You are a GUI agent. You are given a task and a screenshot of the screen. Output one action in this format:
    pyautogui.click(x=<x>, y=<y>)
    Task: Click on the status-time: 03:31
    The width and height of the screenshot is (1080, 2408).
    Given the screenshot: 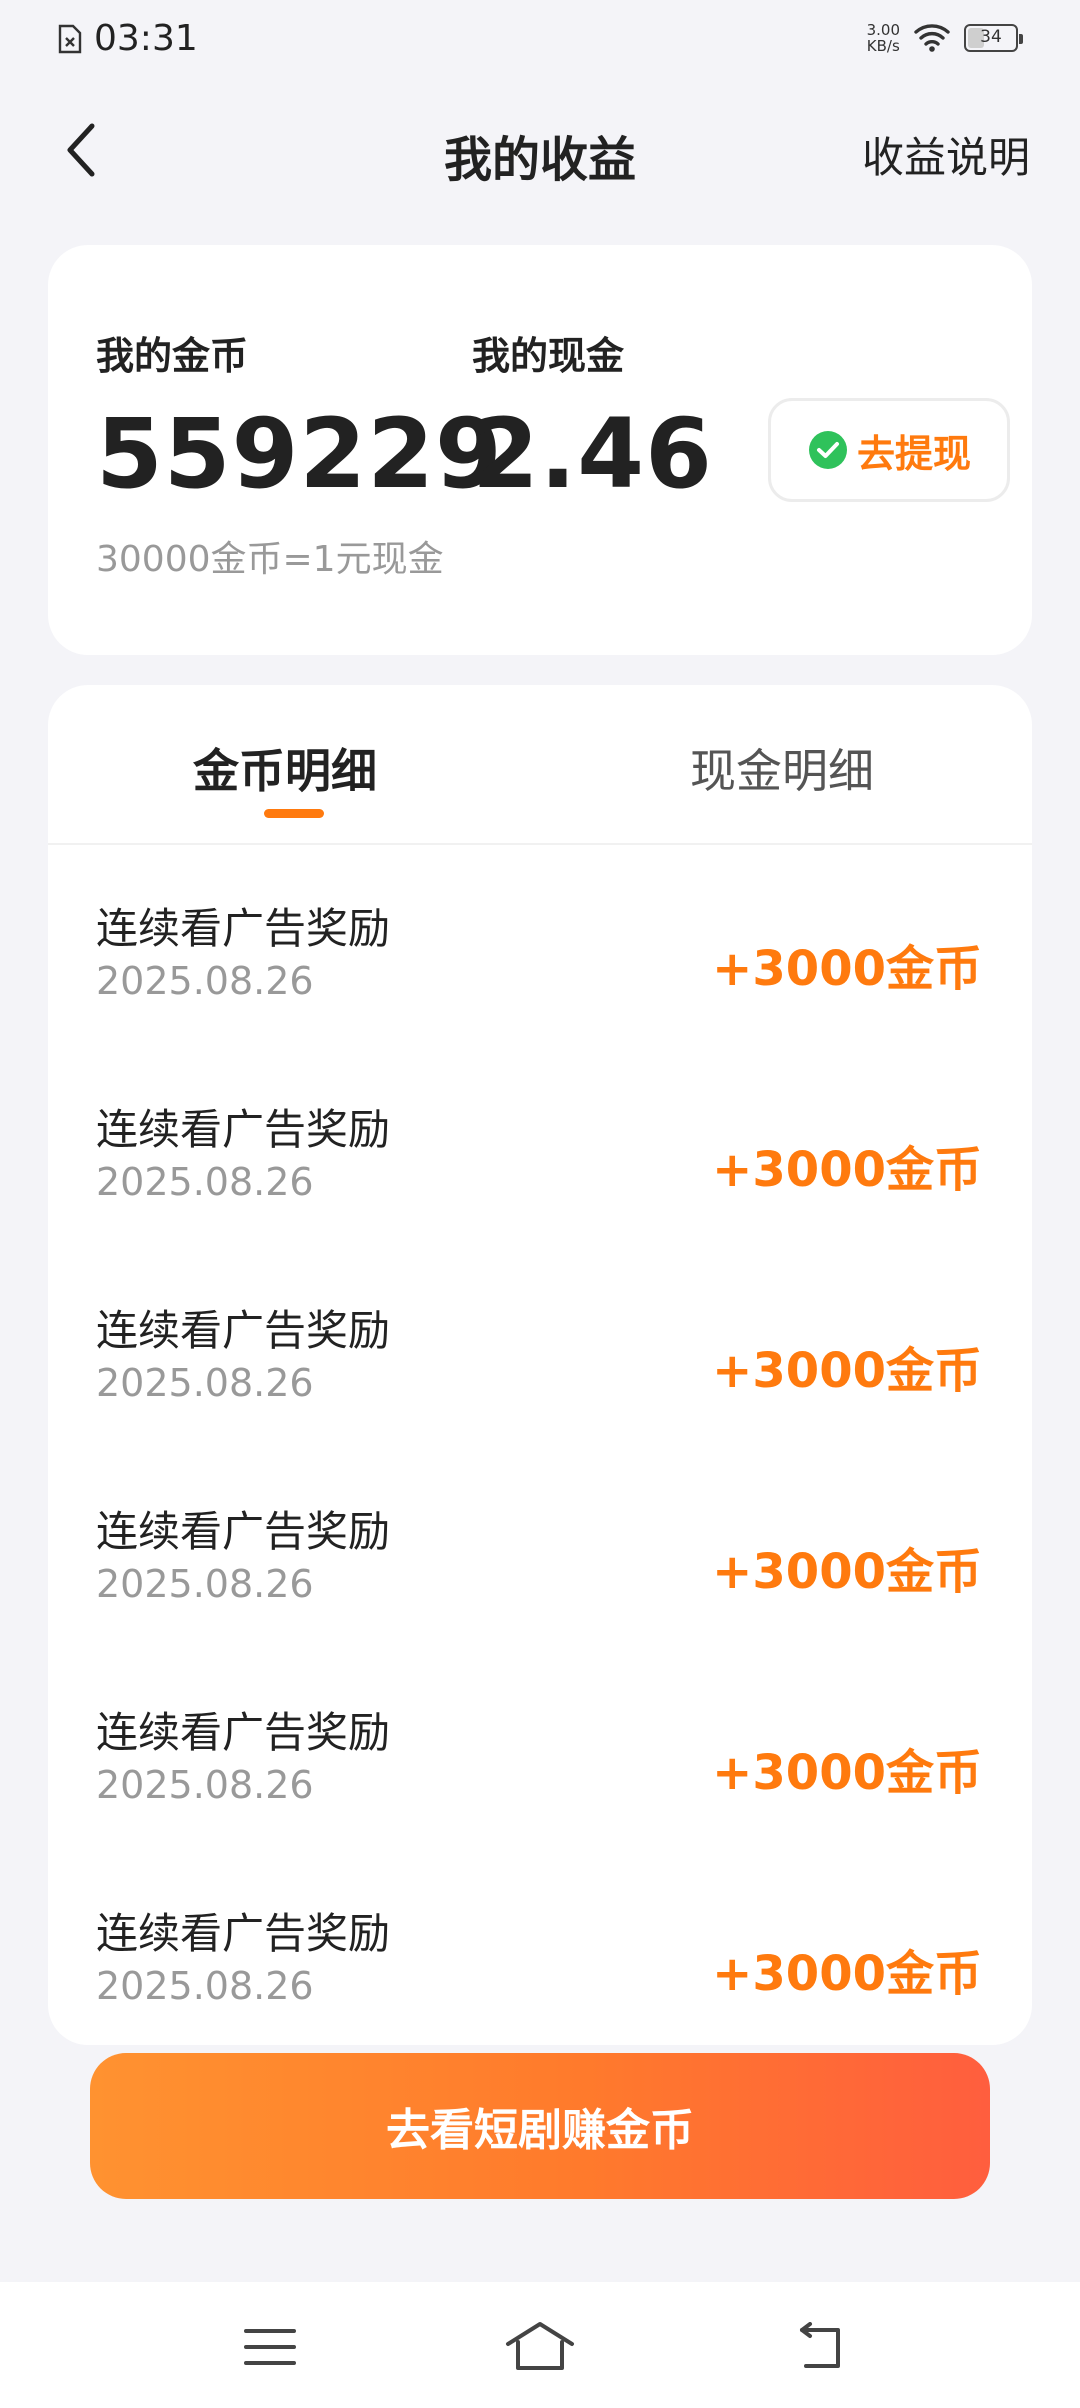 What is the action you would take?
    pyautogui.click(x=146, y=38)
    